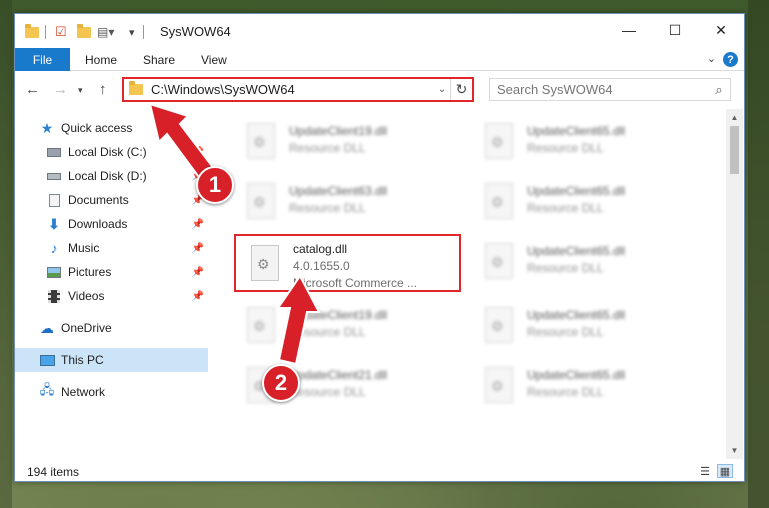  Describe the element at coordinates (379, 59) in the screenshot. I see `ribbon-tabs: File Home Share View ⌄ ?` at that location.